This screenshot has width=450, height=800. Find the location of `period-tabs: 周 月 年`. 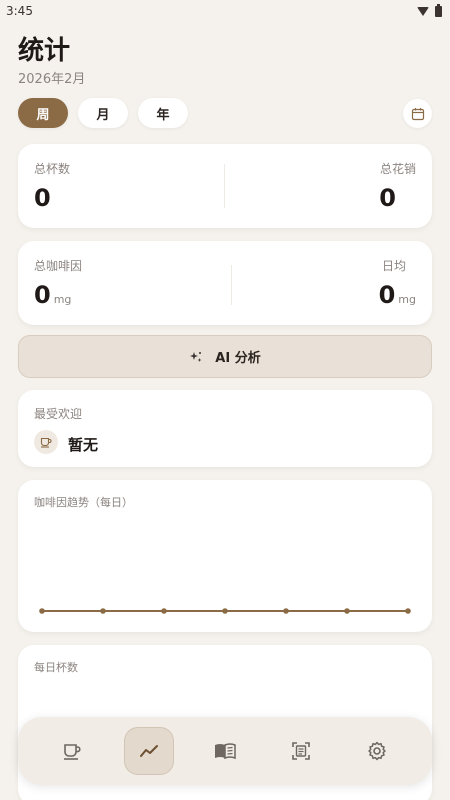

period-tabs: 周 月 年 is located at coordinates (103, 113).